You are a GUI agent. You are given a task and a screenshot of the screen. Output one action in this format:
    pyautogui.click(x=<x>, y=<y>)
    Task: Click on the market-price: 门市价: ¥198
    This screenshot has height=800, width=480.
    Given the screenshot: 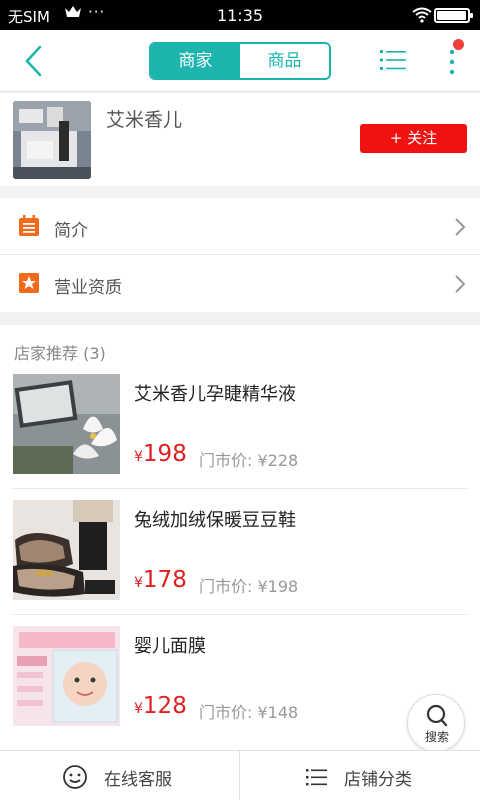 What is the action you would take?
    pyautogui.click(x=249, y=586)
    